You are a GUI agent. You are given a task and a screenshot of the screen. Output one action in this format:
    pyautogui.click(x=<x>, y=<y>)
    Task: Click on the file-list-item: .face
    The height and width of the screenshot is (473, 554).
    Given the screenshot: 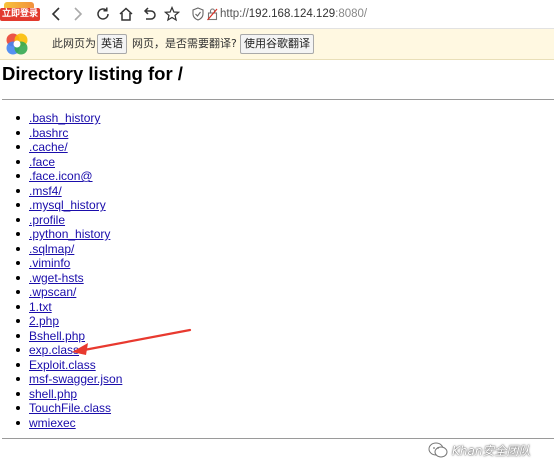 What is the action you would take?
    pyautogui.click(x=61, y=162)
    